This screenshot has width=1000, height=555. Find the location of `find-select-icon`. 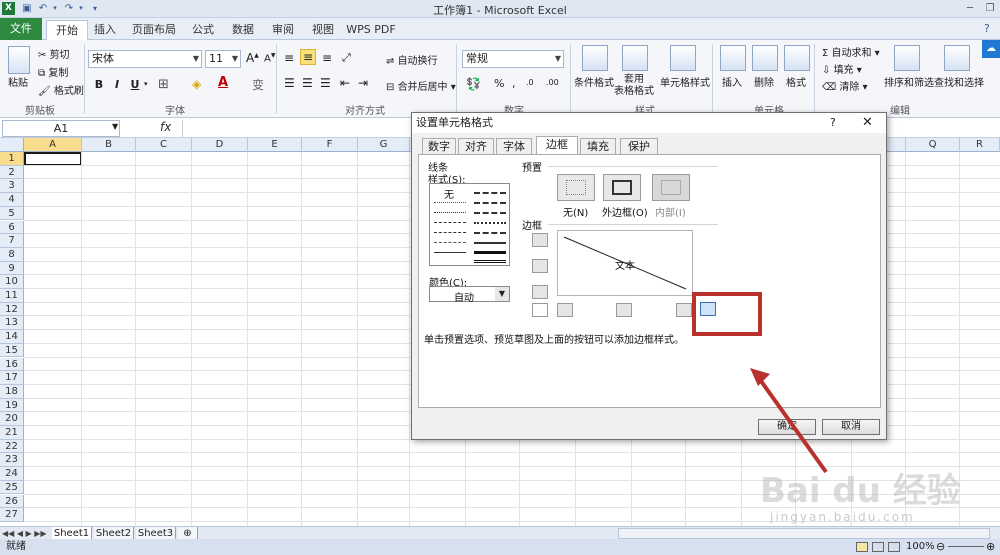

find-select-icon is located at coordinates (957, 58).